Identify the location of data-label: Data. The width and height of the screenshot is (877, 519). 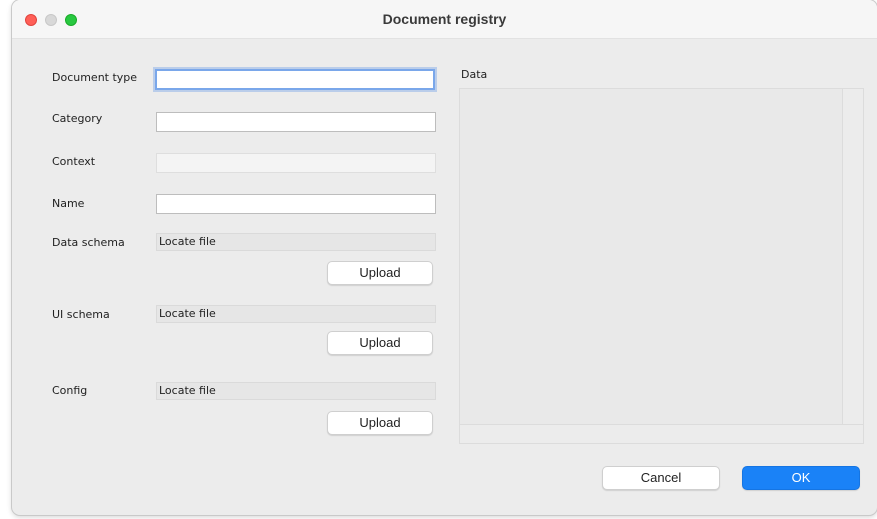
(474, 74).